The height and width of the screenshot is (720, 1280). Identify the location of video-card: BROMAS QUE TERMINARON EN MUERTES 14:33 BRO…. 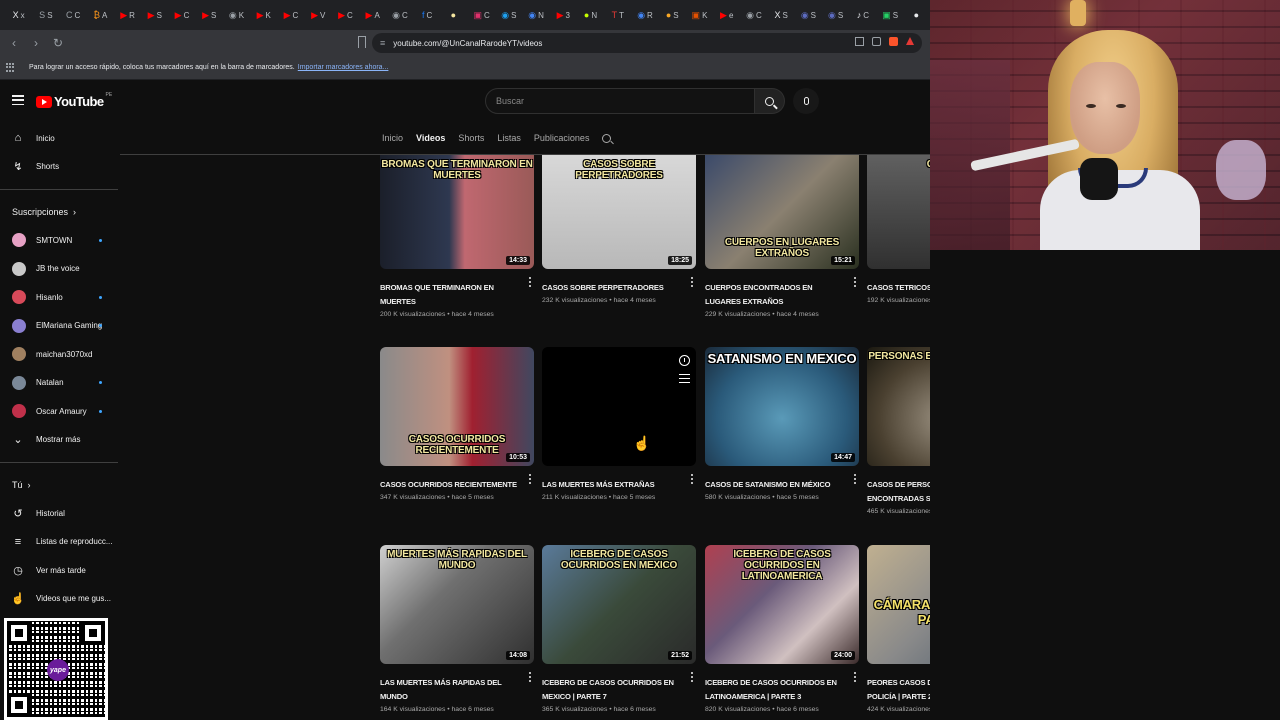
(457, 236).